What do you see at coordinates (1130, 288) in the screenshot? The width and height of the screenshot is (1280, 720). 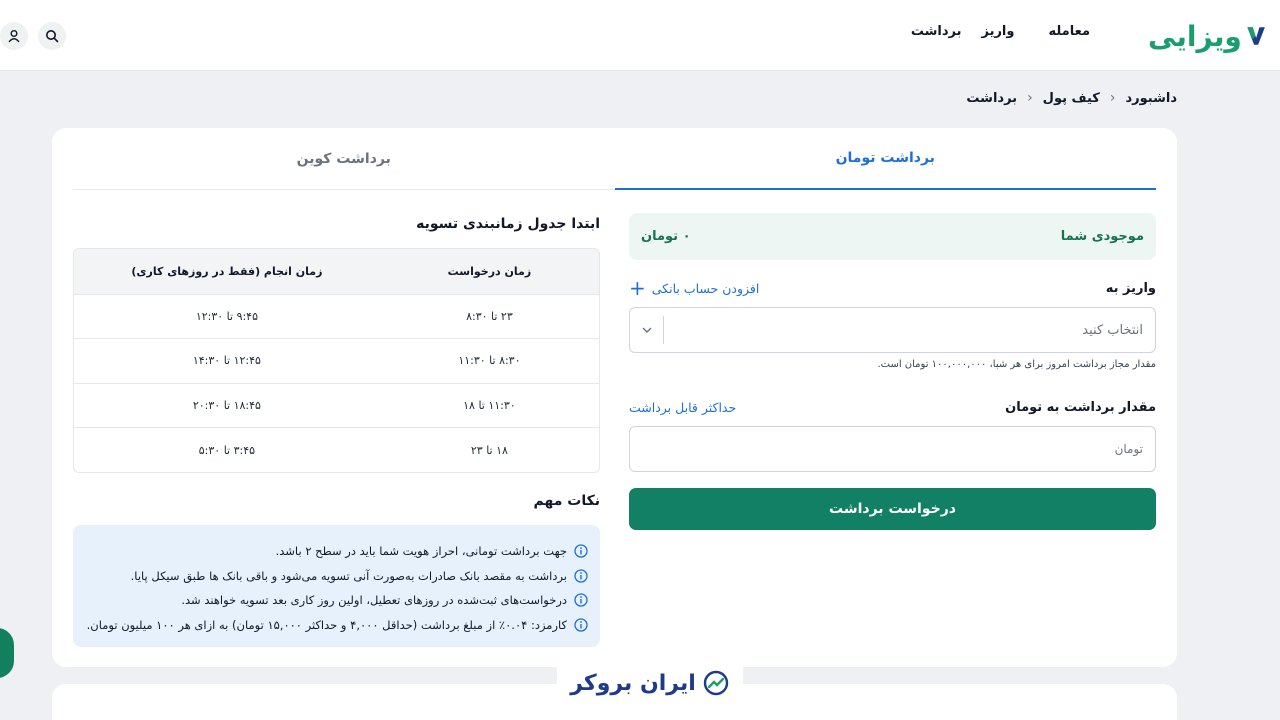 I see `deposit-label: واریز به` at bounding box center [1130, 288].